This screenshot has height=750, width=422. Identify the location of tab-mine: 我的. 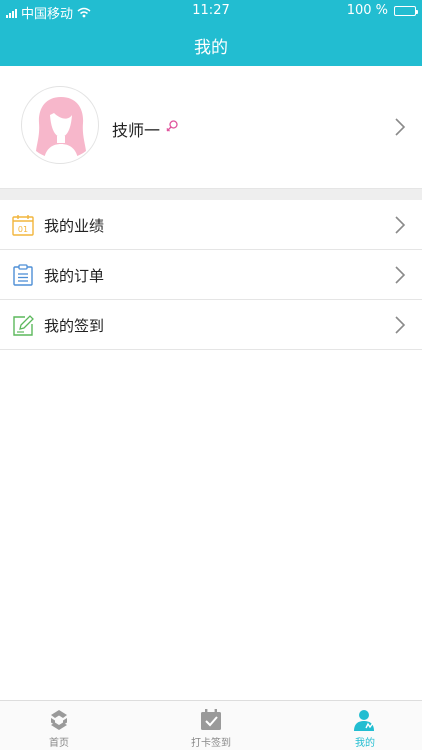
(365, 725).